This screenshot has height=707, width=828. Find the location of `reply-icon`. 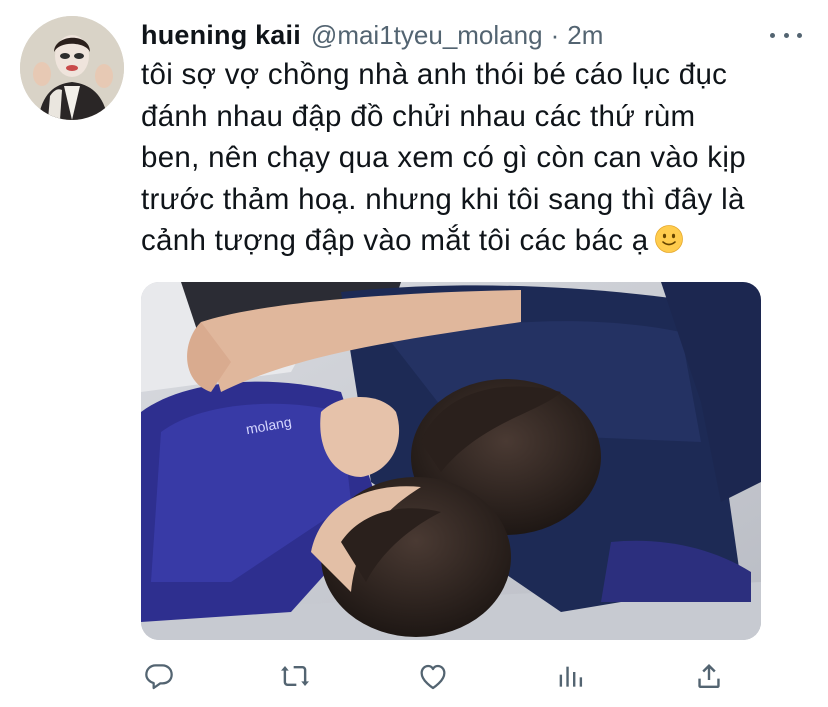

reply-icon is located at coordinates (159, 677).